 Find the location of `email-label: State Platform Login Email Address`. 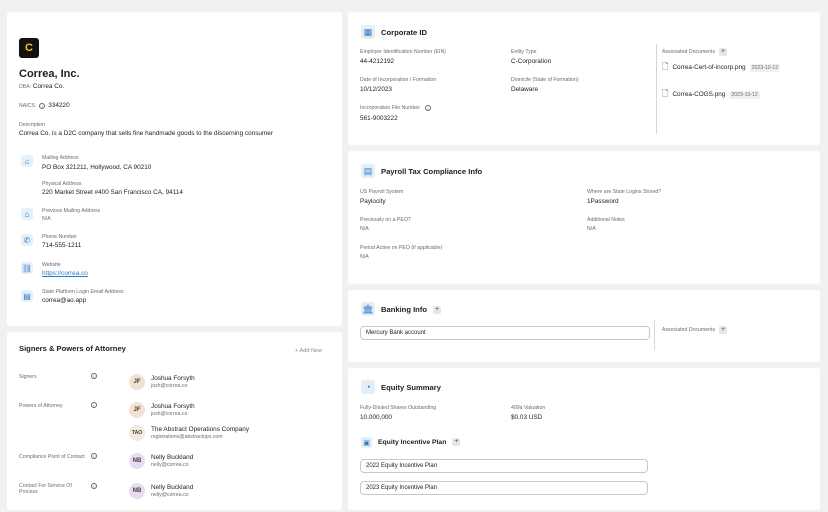

email-label: State Platform Login Email Address is located at coordinates (83, 292).